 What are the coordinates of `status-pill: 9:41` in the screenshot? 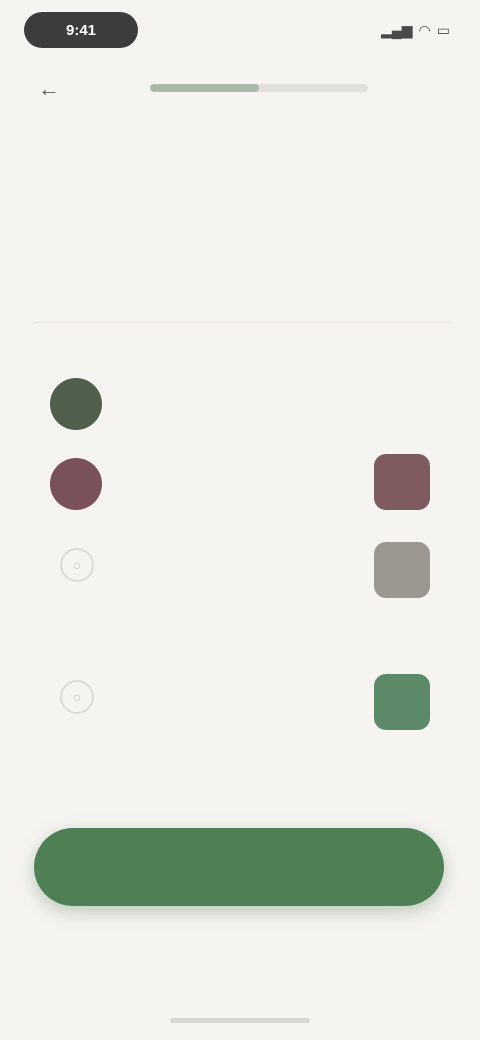 It's located at (81, 30).